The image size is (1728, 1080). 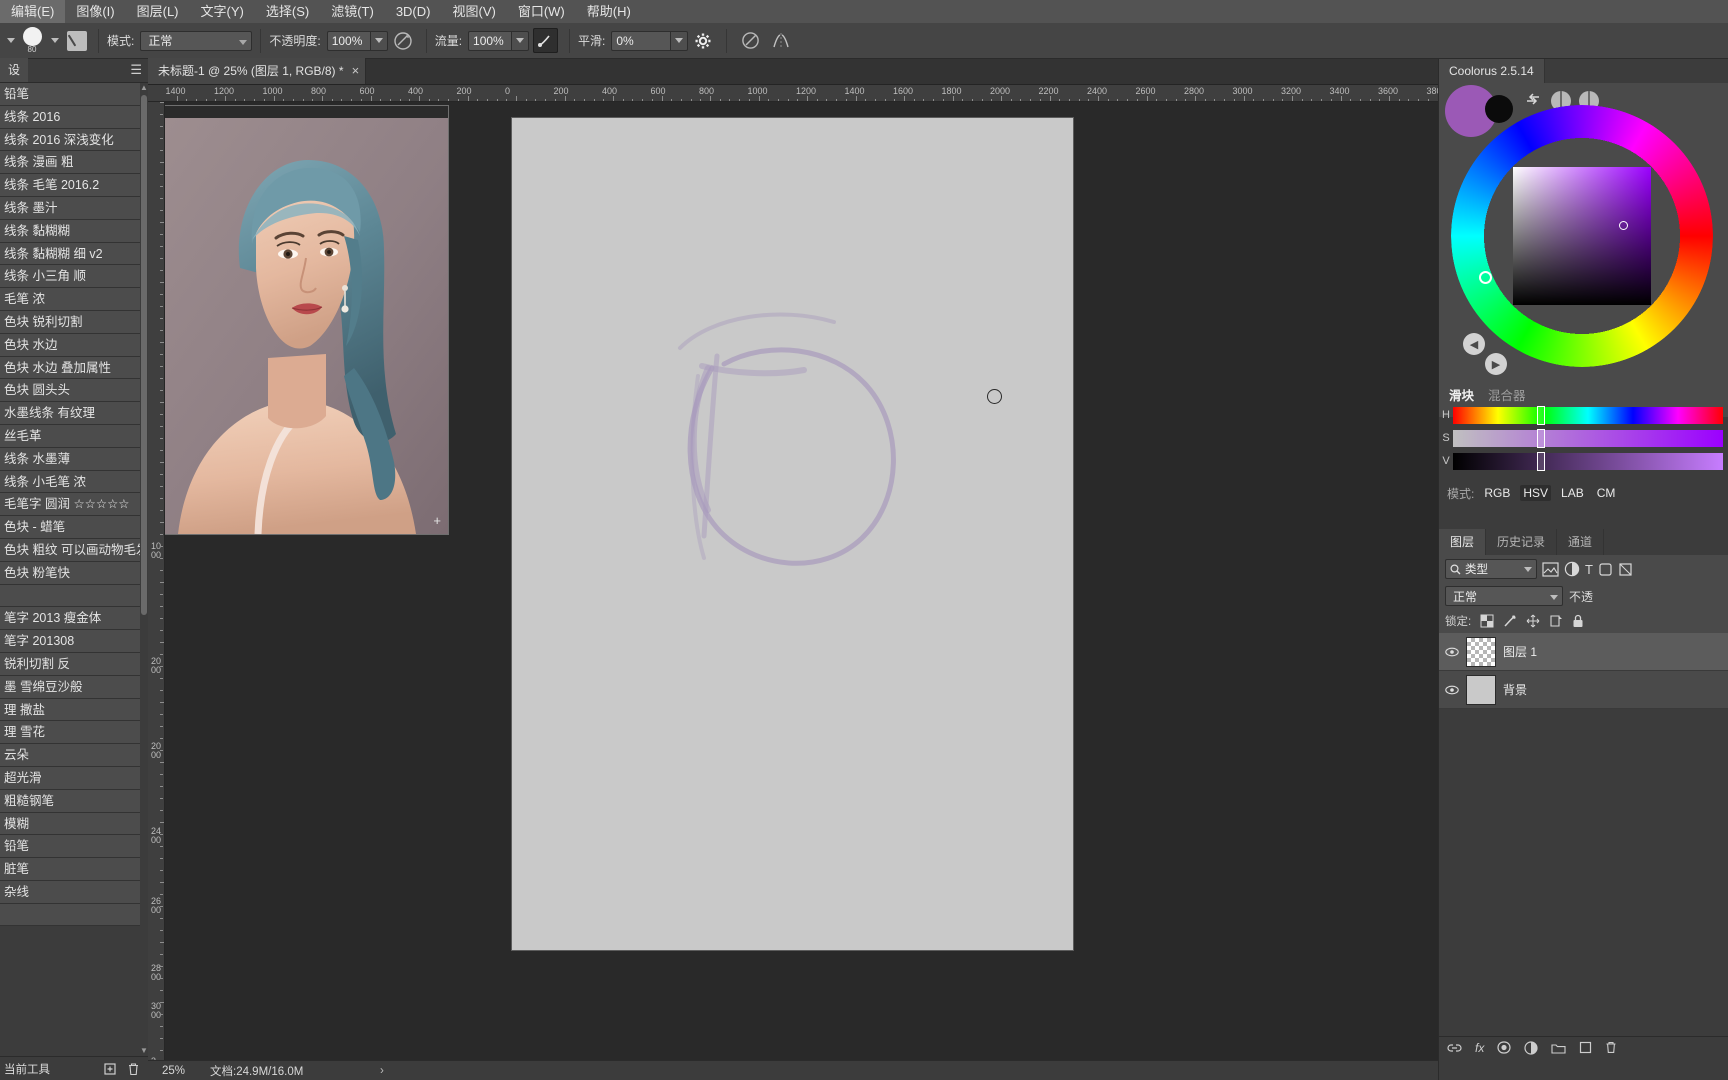 I want to click on brush-preset-item: 墨 雪绵豆沙般, so click(x=70, y=687).